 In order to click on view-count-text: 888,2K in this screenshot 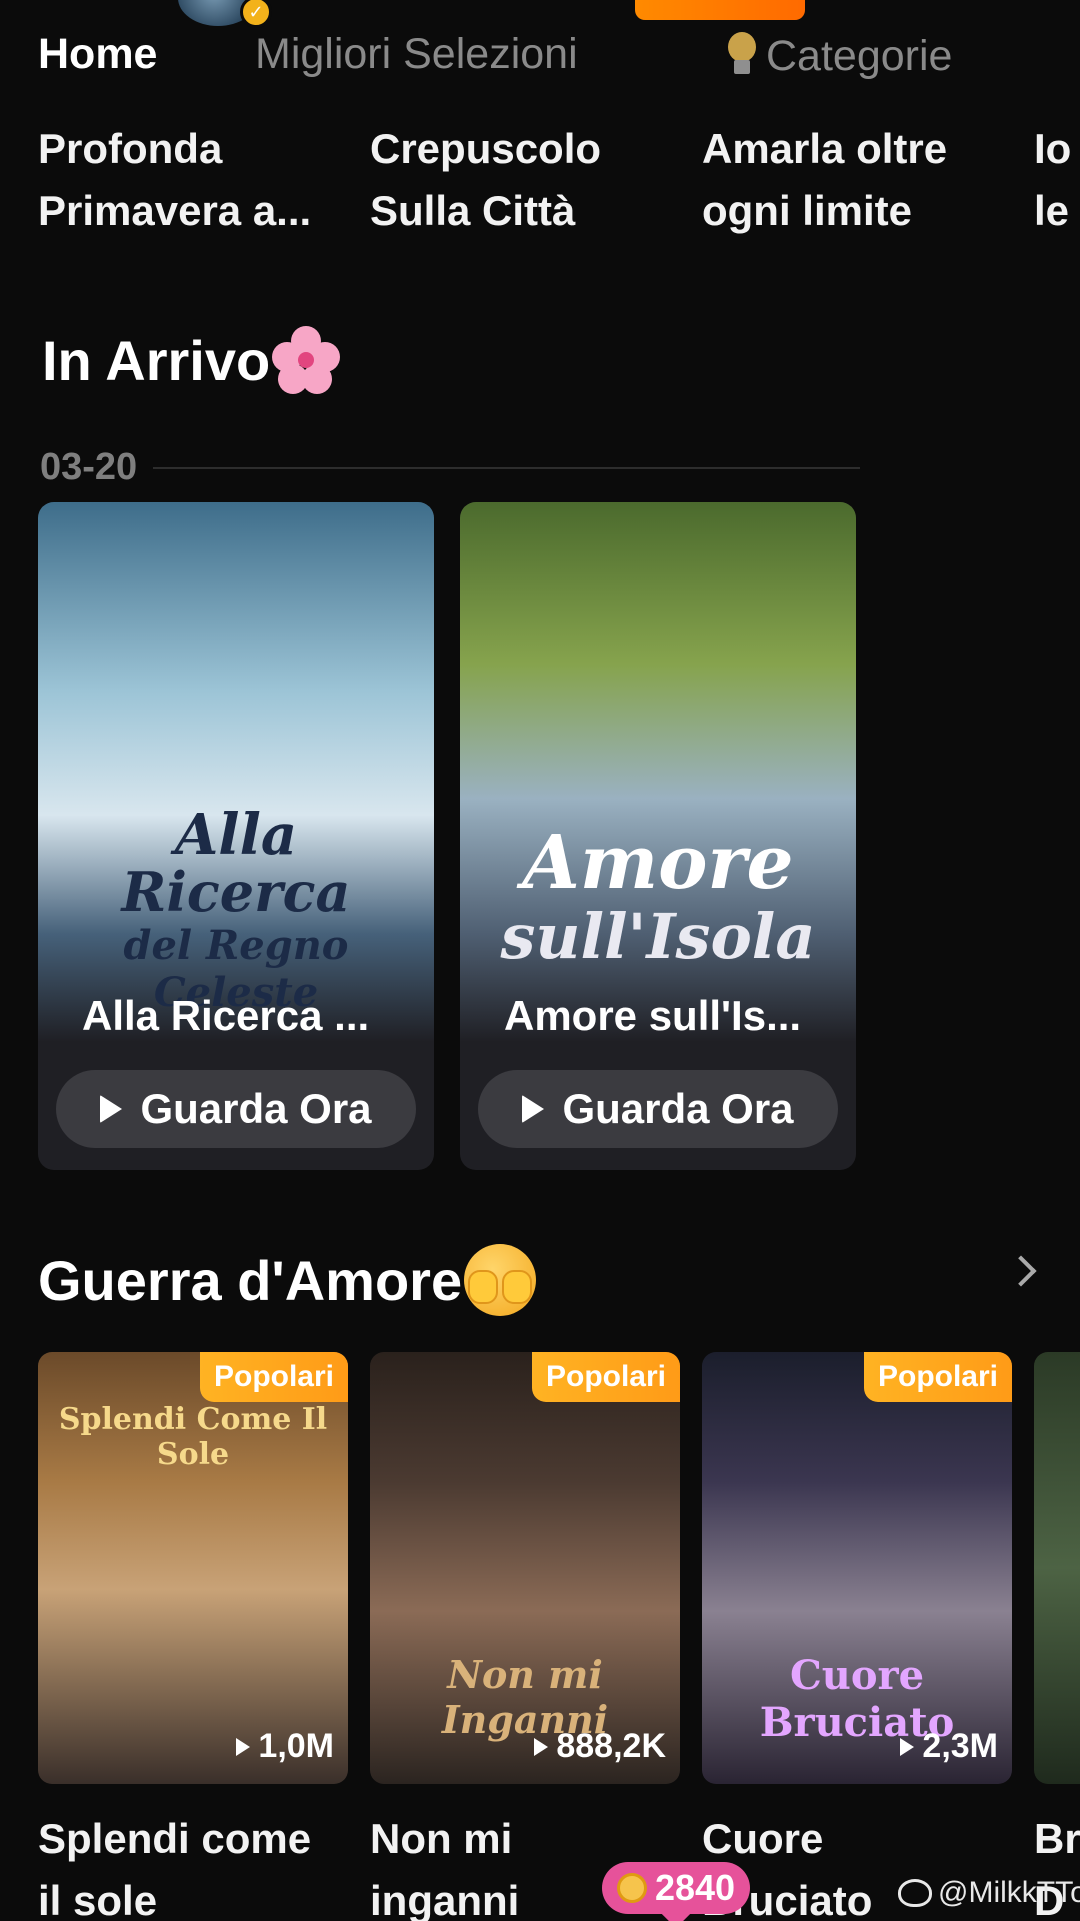, I will do `click(611, 1746)`.